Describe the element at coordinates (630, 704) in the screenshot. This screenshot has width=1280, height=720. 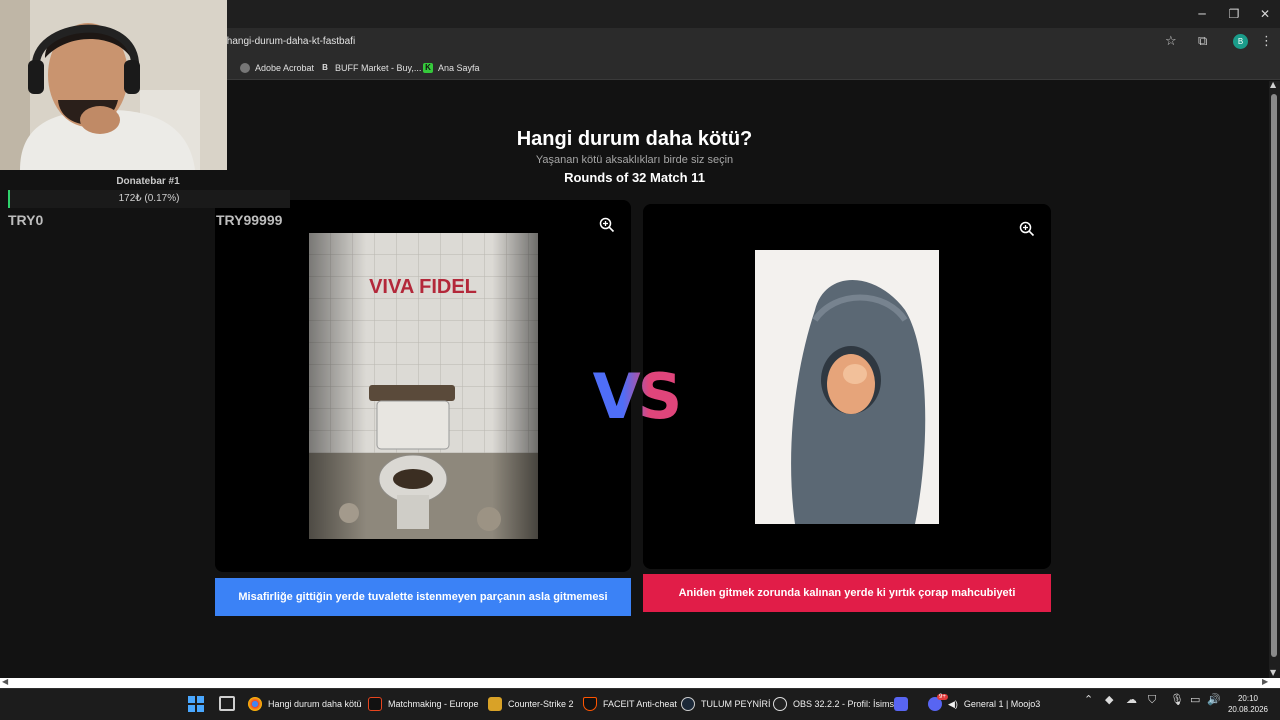
I see `taskbar-item-faceit-ac: FACEIT Anti-cheat` at that location.